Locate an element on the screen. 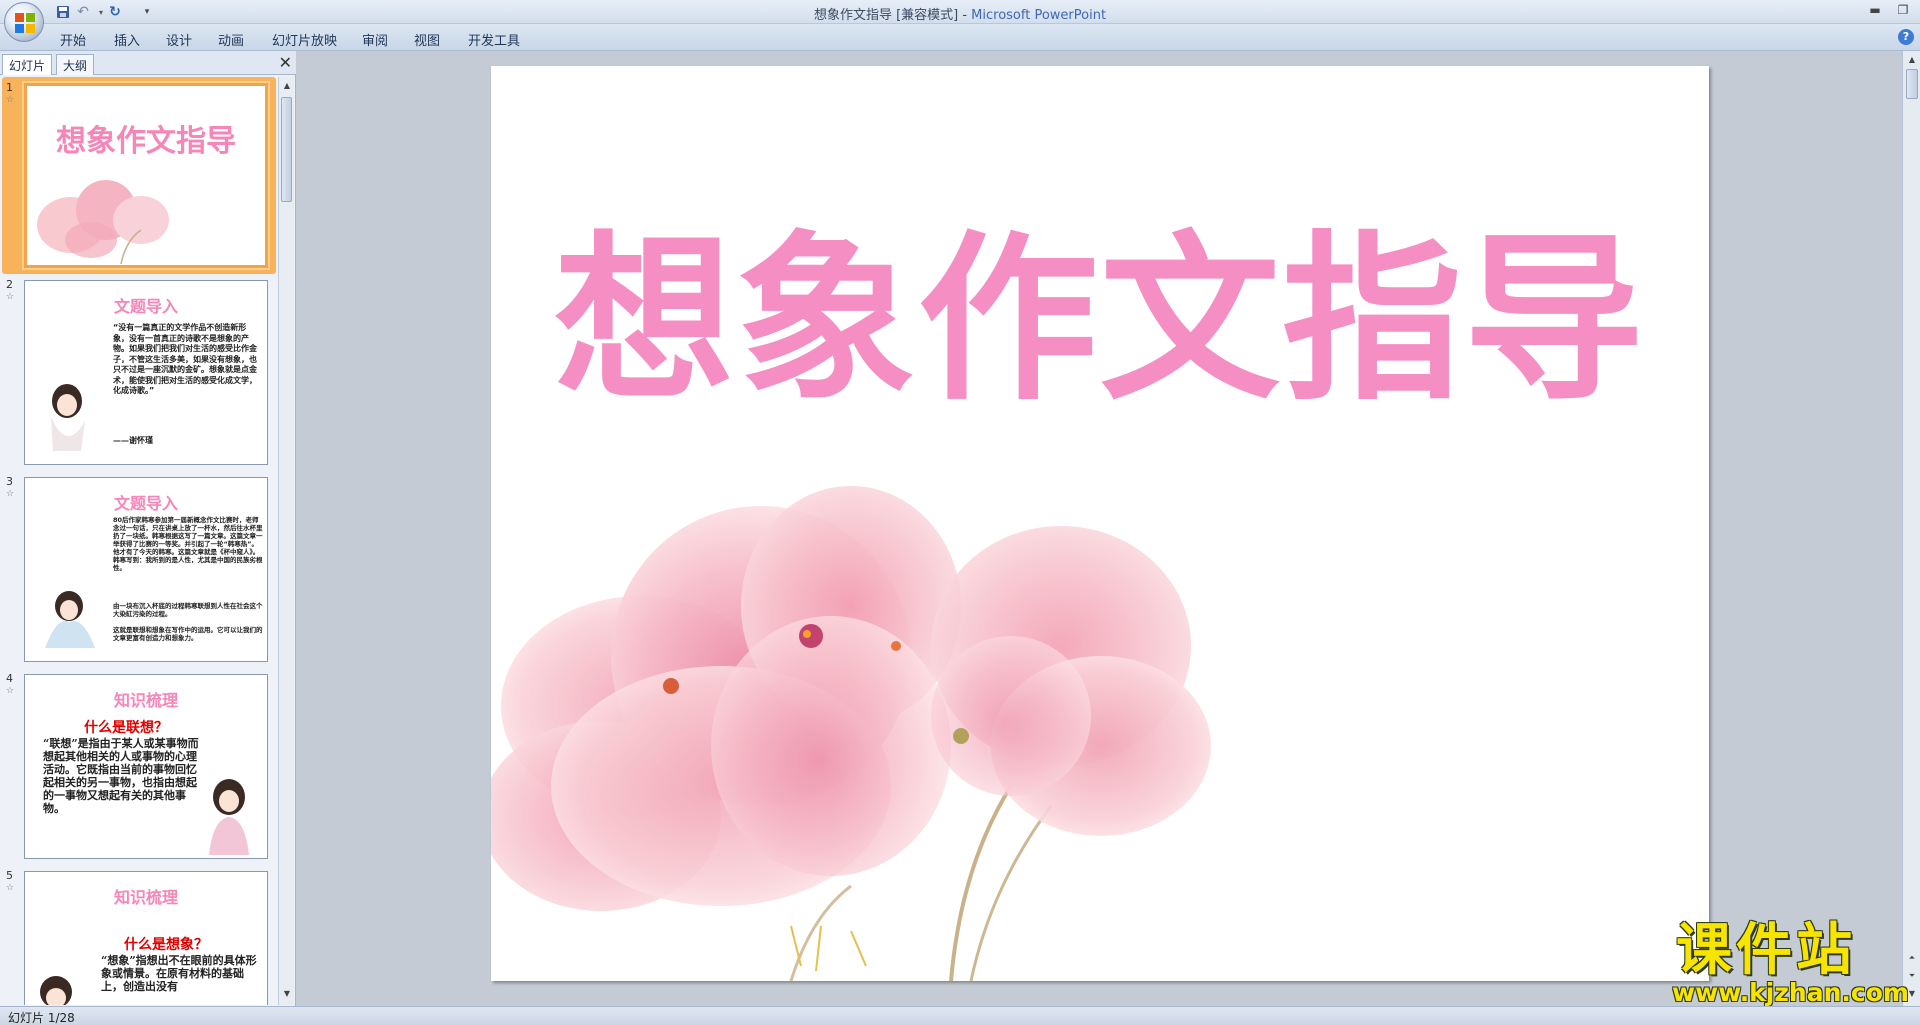 The height and width of the screenshot is (1025, 1920). tab-animations: 动画 is located at coordinates (231, 39).